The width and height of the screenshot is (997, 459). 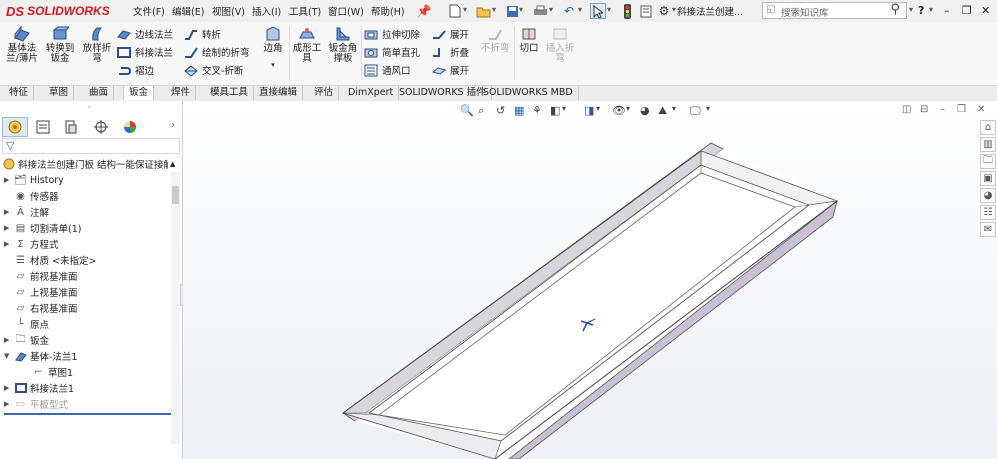 What do you see at coordinates (324, 93) in the screenshot?
I see `tab-evaluate: 评估` at bounding box center [324, 93].